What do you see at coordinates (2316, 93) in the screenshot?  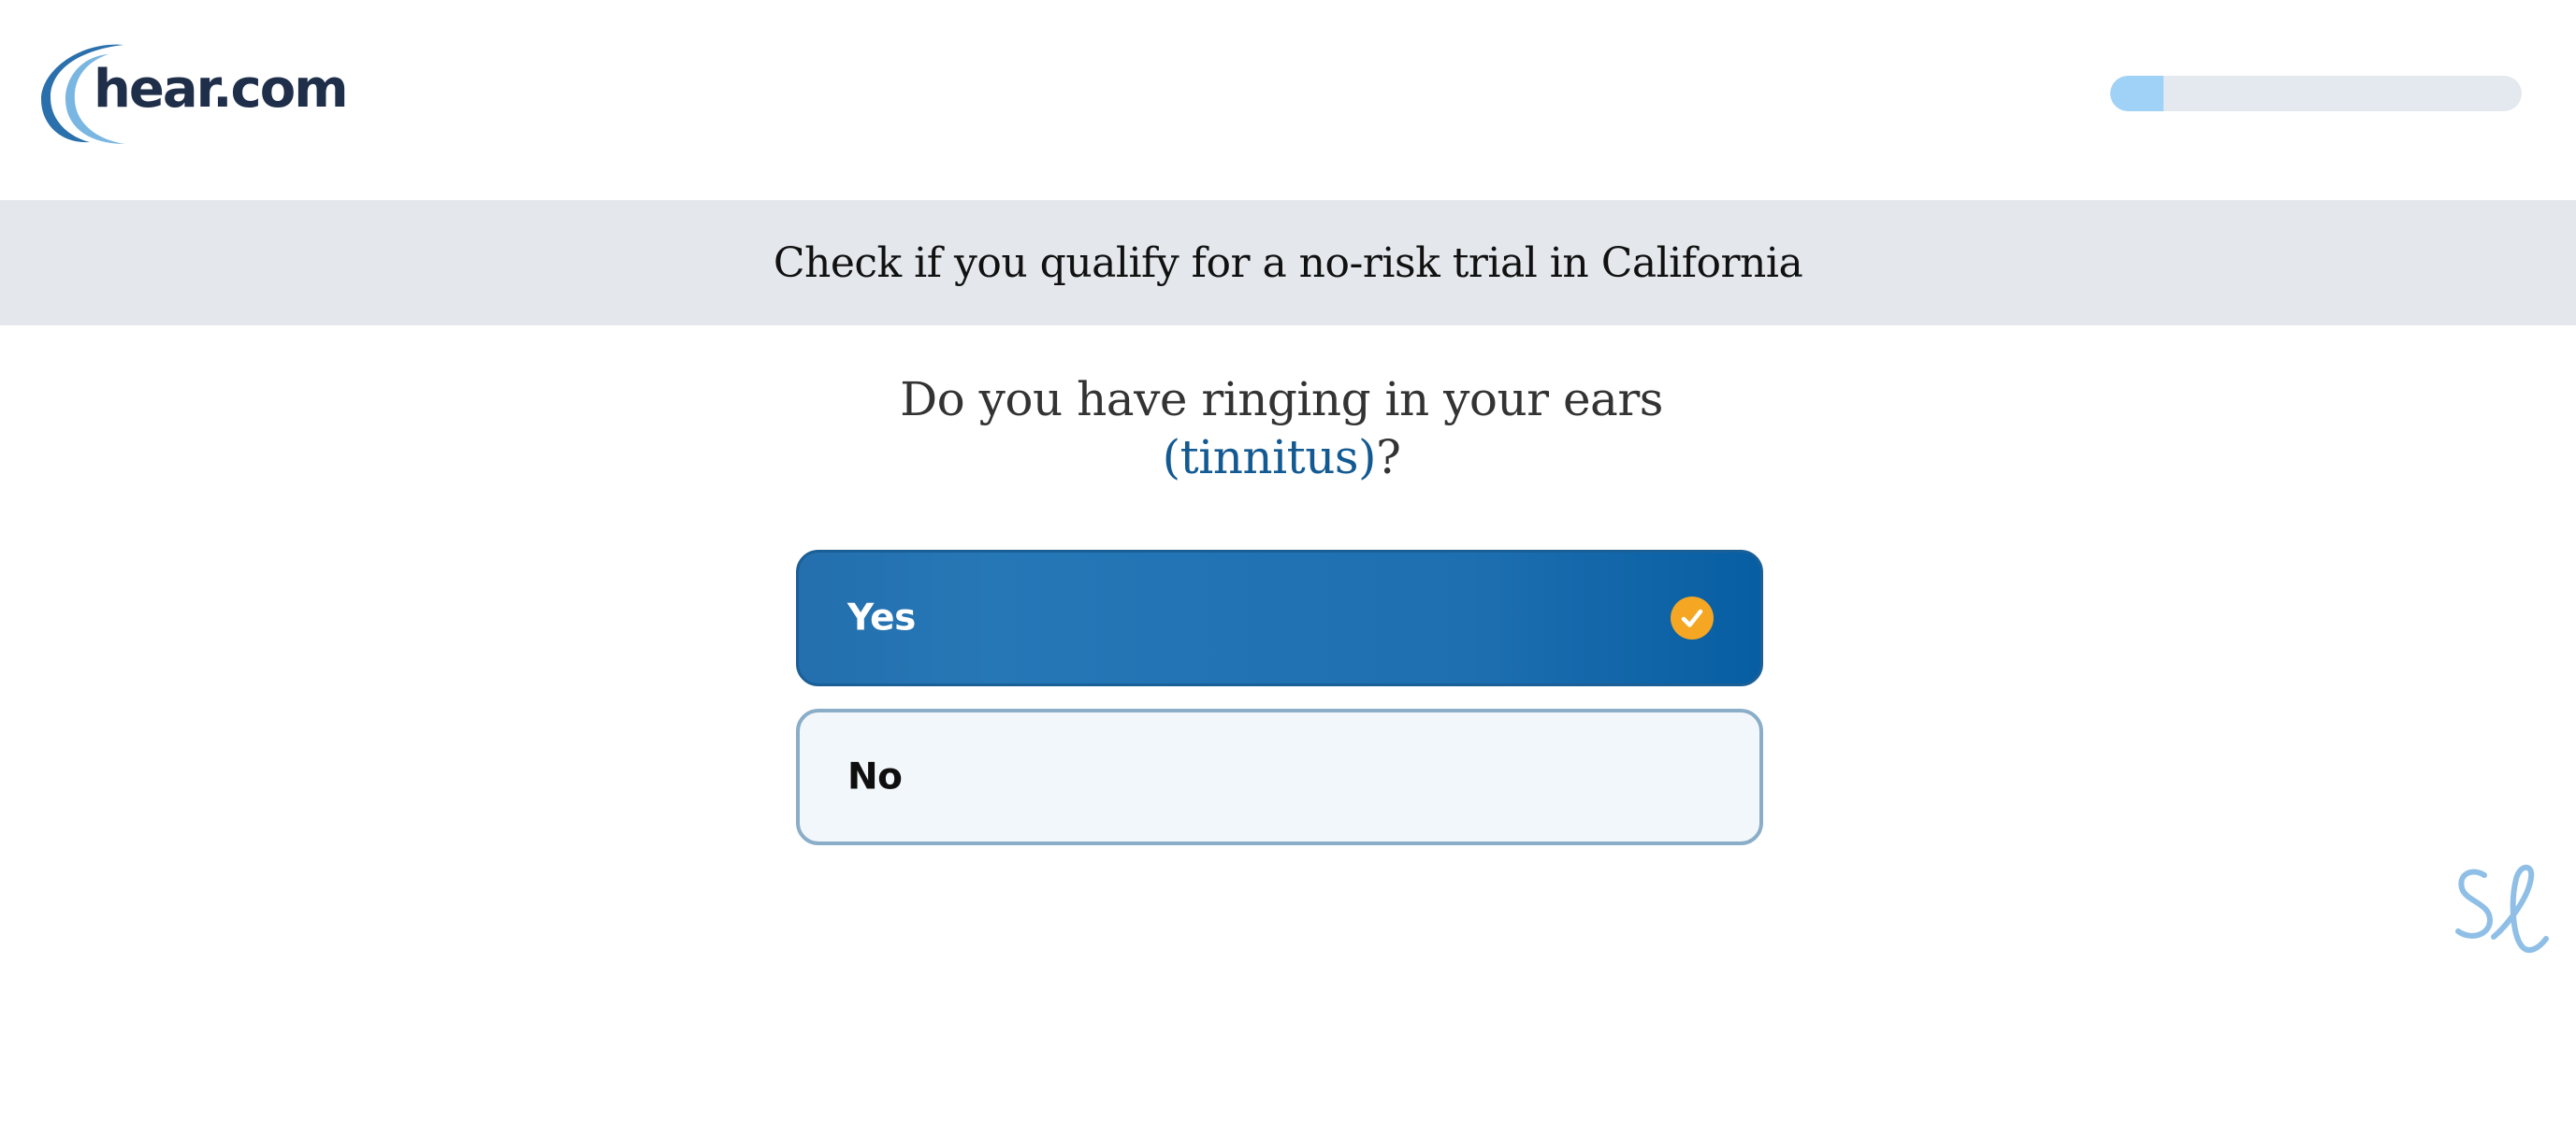 I see `progress-bar` at bounding box center [2316, 93].